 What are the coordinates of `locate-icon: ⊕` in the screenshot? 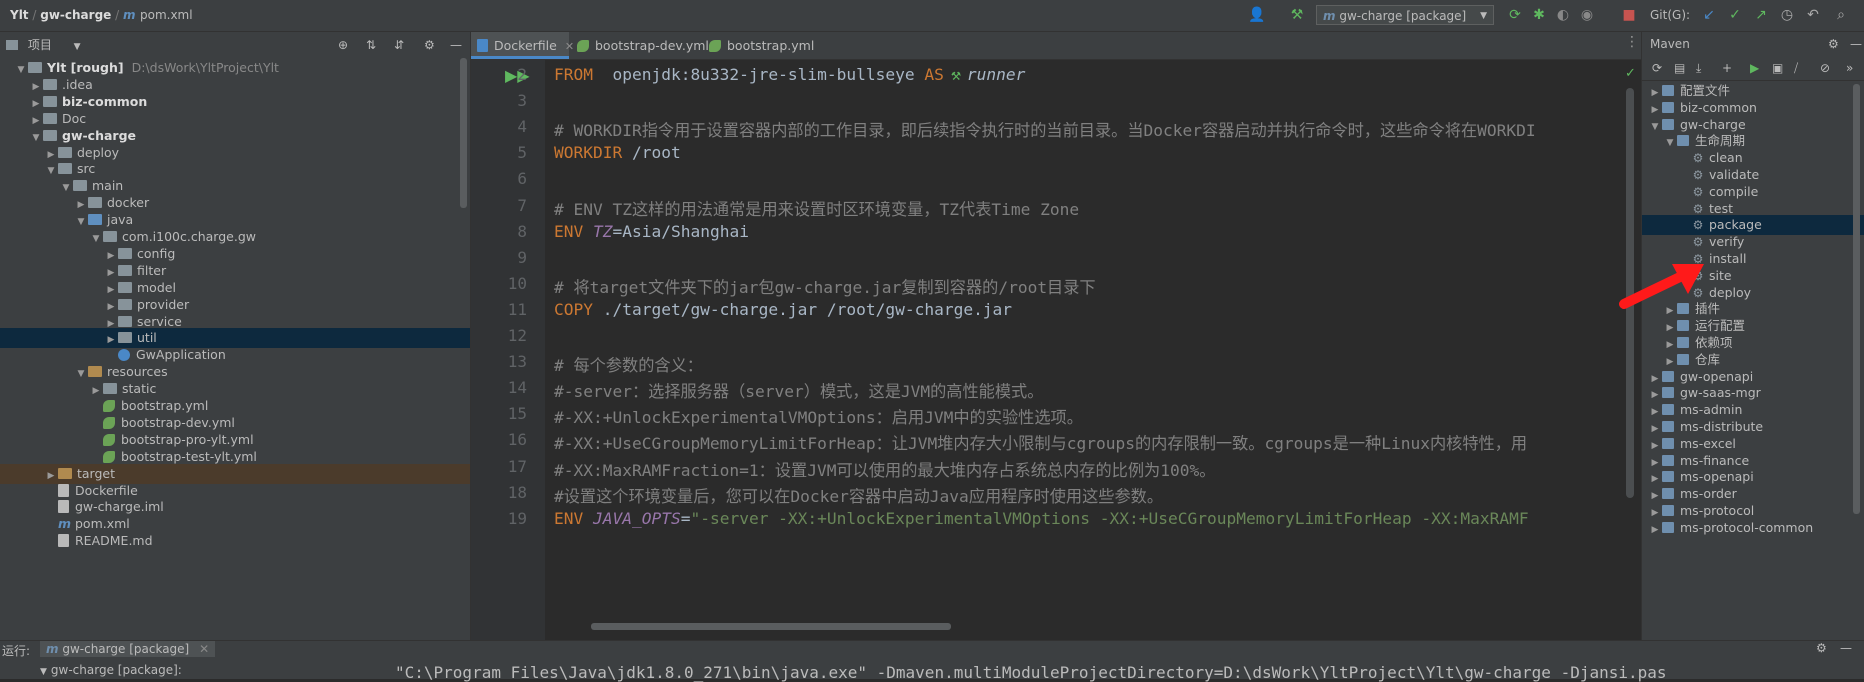 It's located at (343, 45).